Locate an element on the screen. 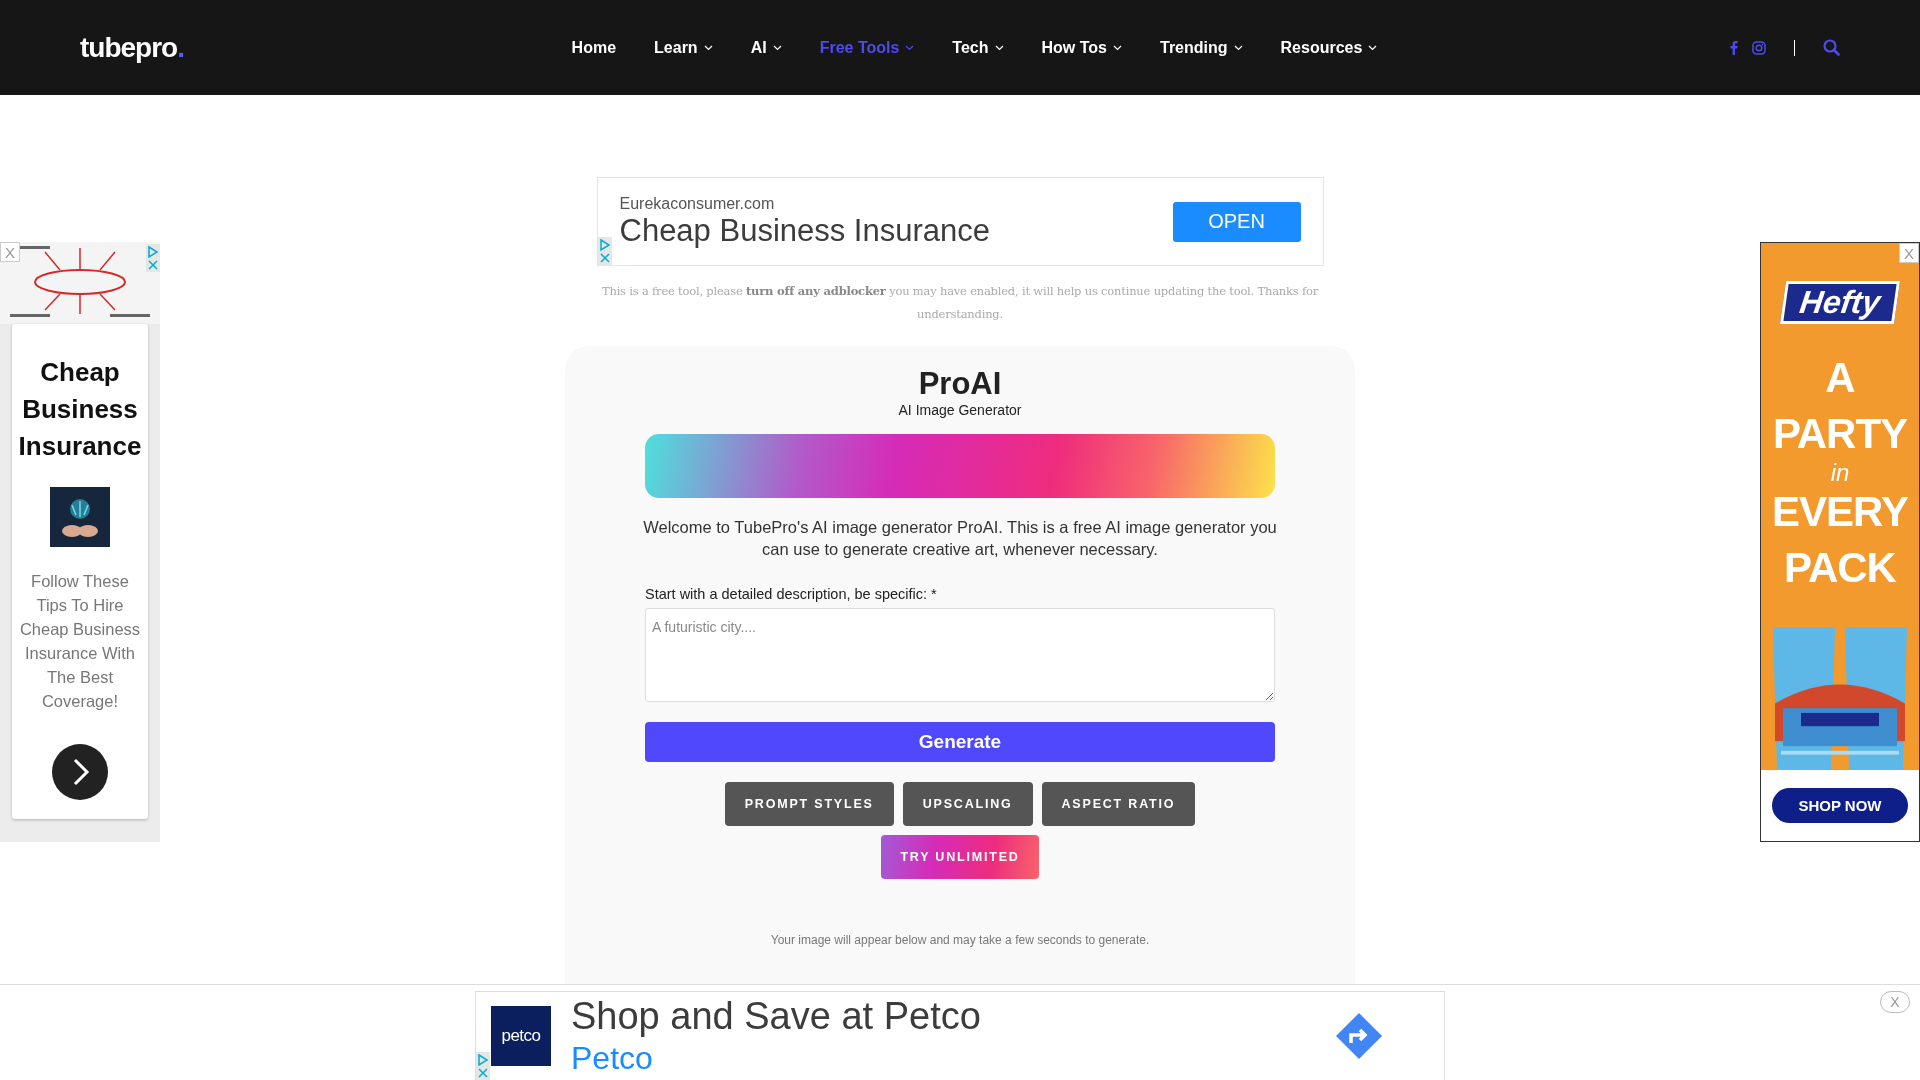 This screenshot has width=1920, height=1080. ad-domain: Eurekaconsumer.com is located at coordinates (697, 203).